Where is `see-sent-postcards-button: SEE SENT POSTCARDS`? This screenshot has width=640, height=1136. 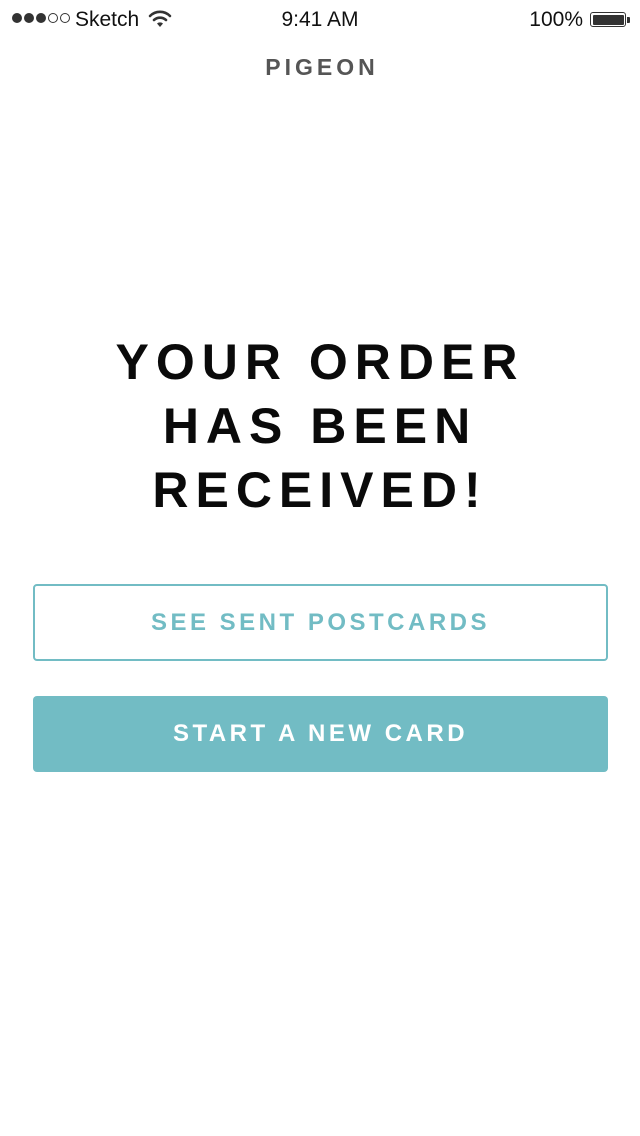
see-sent-postcards-button: SEE SENT POSTCARDS is located at coordinates (320, 622).